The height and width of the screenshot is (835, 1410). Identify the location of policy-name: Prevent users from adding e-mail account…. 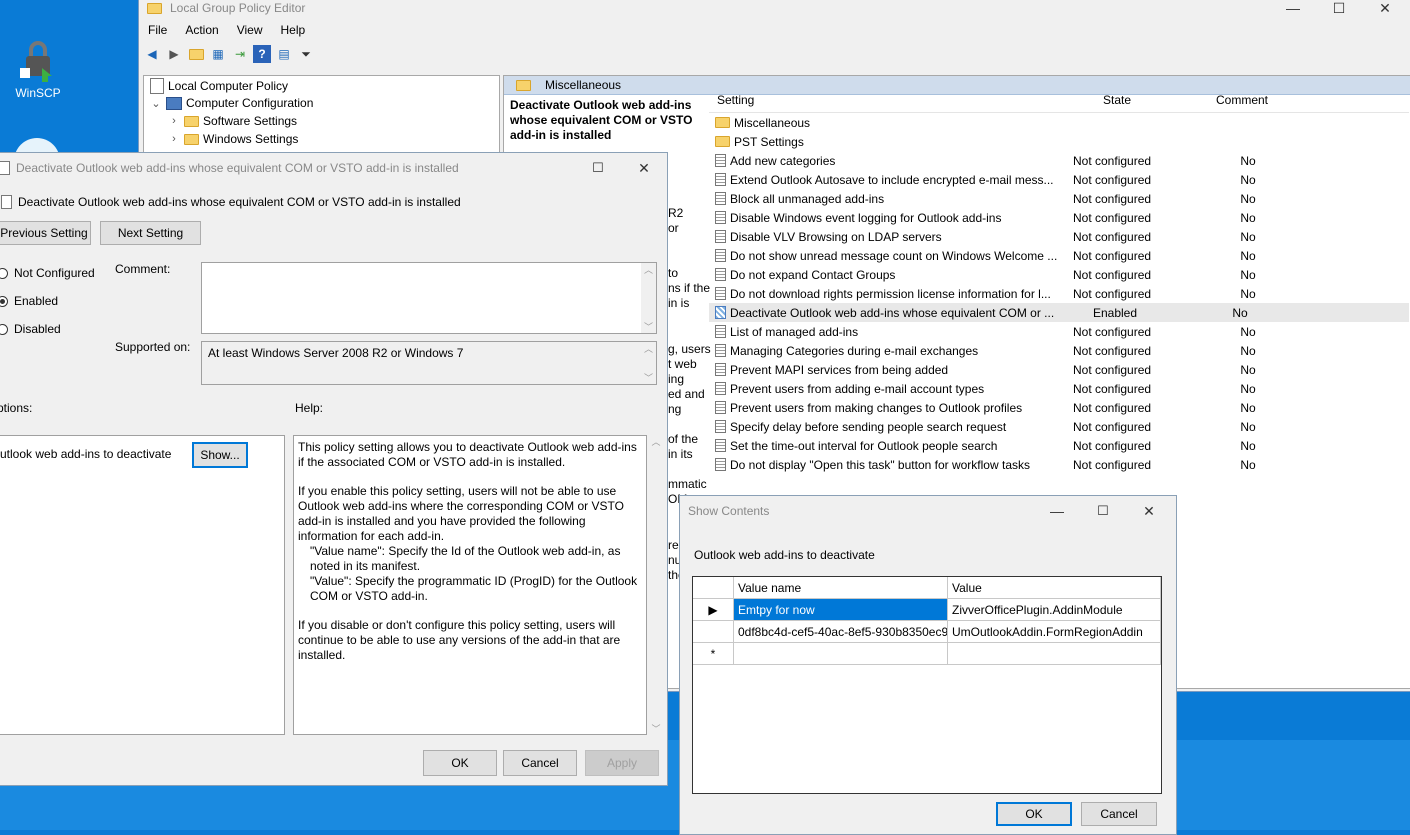
(857, 388).